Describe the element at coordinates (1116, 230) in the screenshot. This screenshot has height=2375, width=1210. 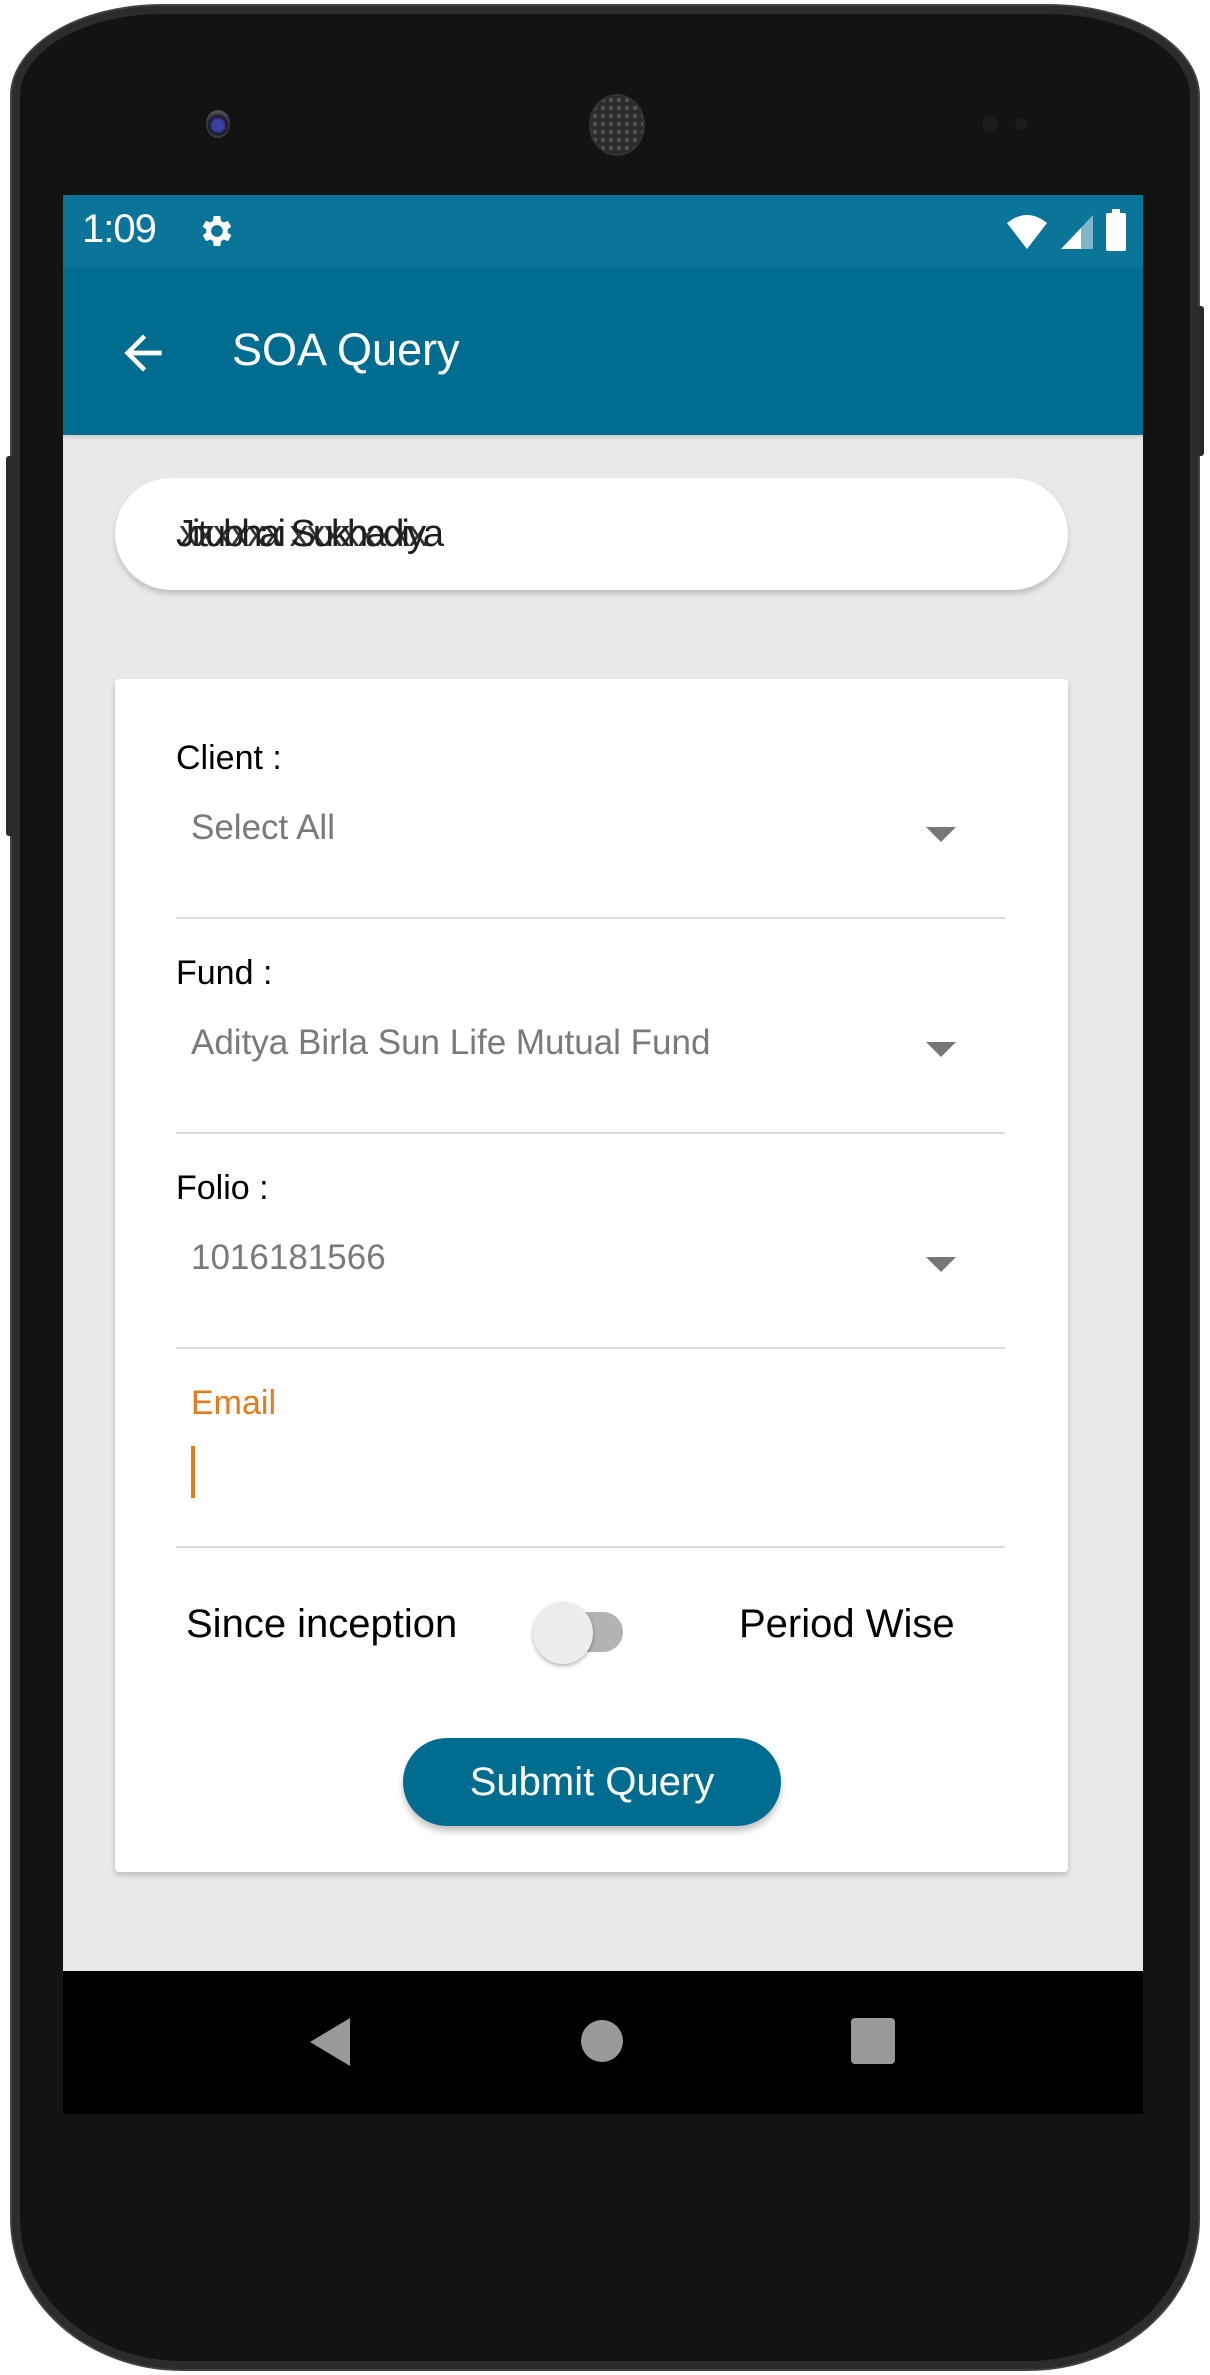
I see `battery-icon` at that location.